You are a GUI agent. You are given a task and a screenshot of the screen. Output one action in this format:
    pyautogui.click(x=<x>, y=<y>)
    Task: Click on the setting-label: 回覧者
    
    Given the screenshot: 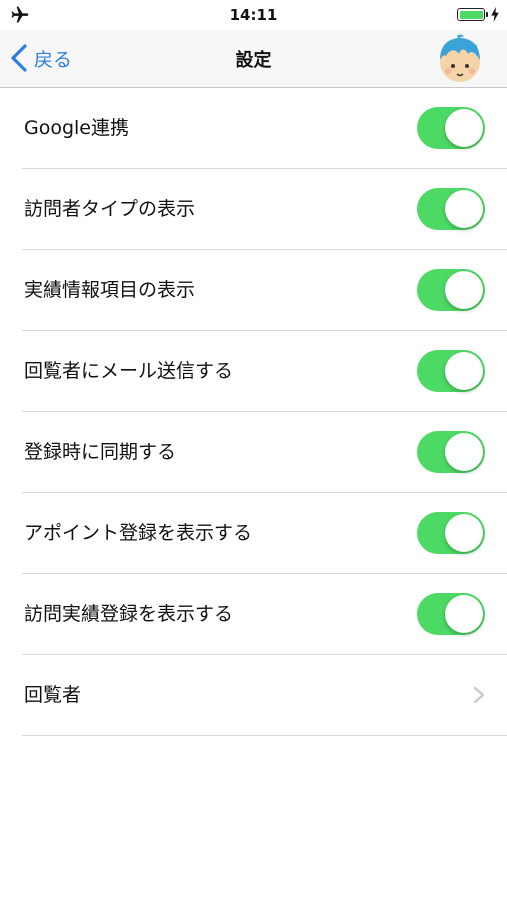 What is the action you would take?
    pyautogui.click(x=53, y=695)
    